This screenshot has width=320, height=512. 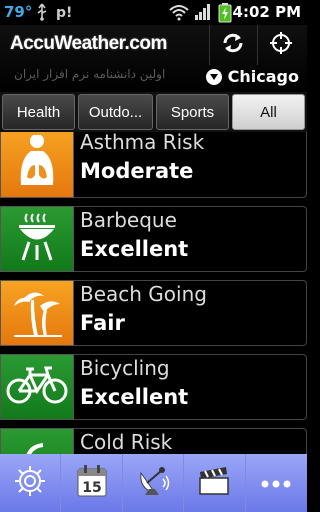 I want to click on cold-icon, so click(x=37, y=446).